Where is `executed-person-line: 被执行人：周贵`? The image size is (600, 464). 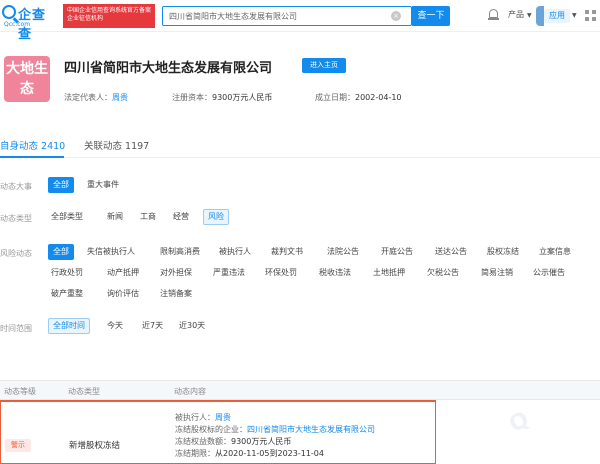 executed-person-line: 被执行人：周贵 is located at coordinates (203, 417).